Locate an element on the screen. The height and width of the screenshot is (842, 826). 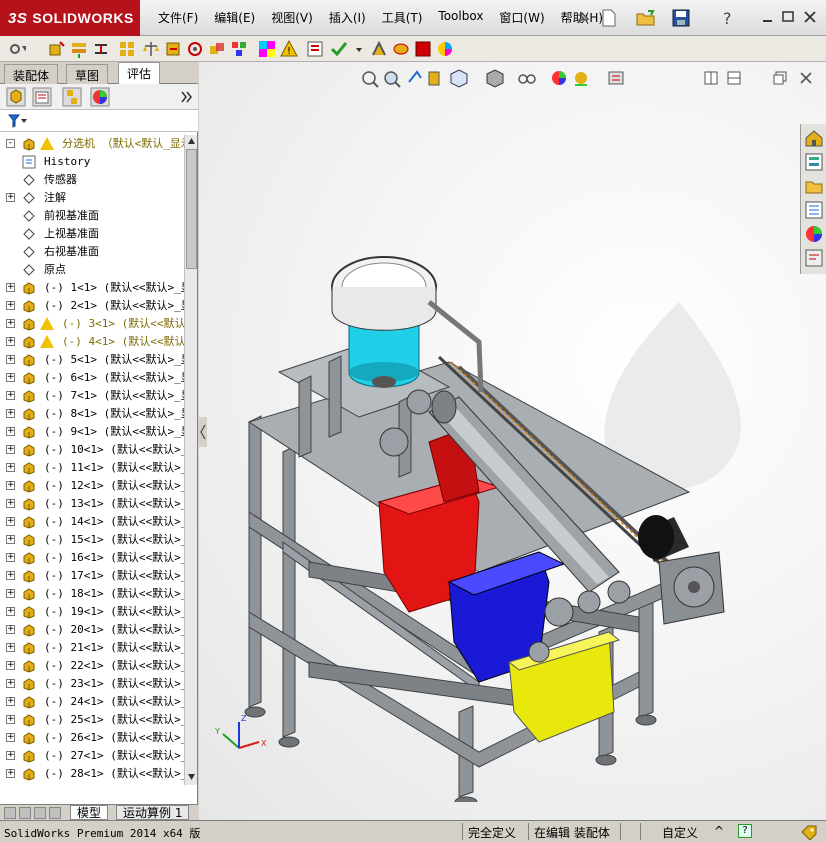
options-icon is located at coordinates (17, 49).